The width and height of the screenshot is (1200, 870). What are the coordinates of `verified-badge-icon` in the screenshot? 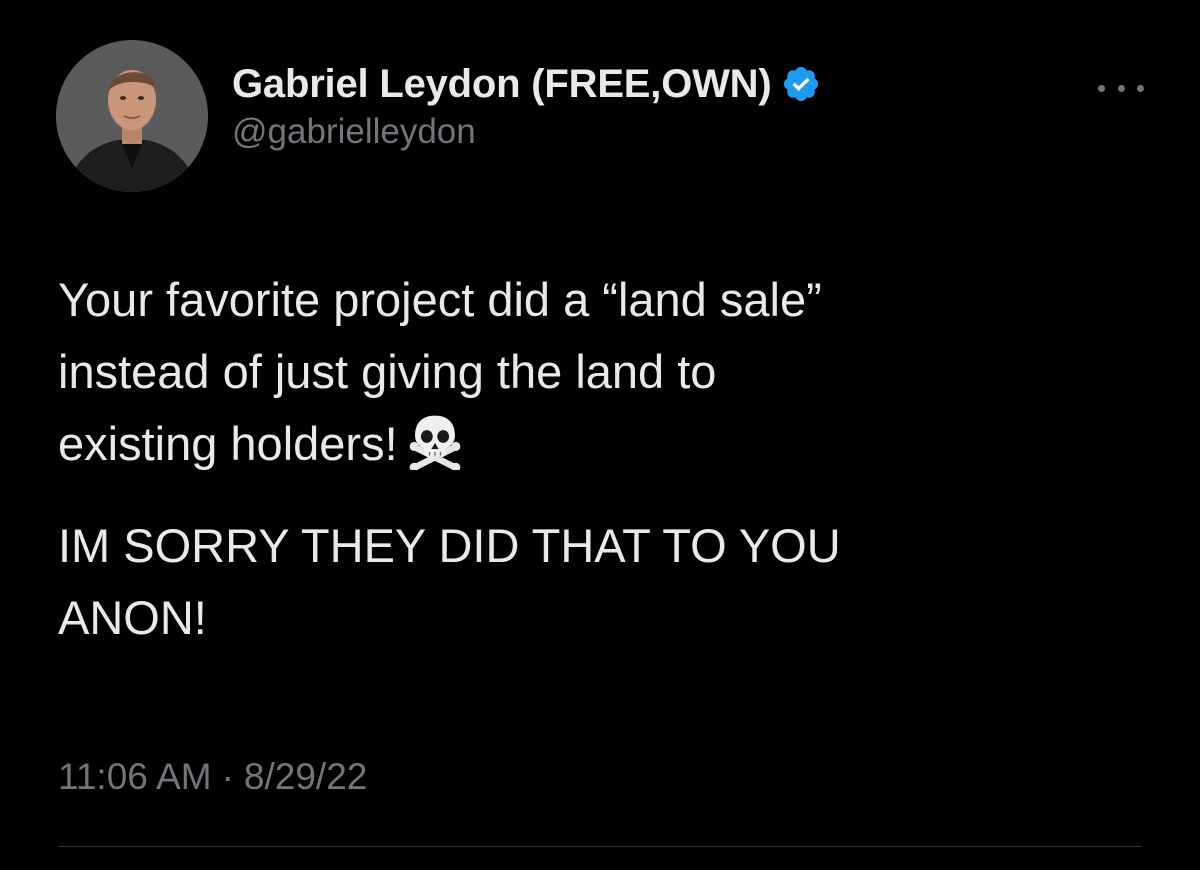 It's located at (801, 84).